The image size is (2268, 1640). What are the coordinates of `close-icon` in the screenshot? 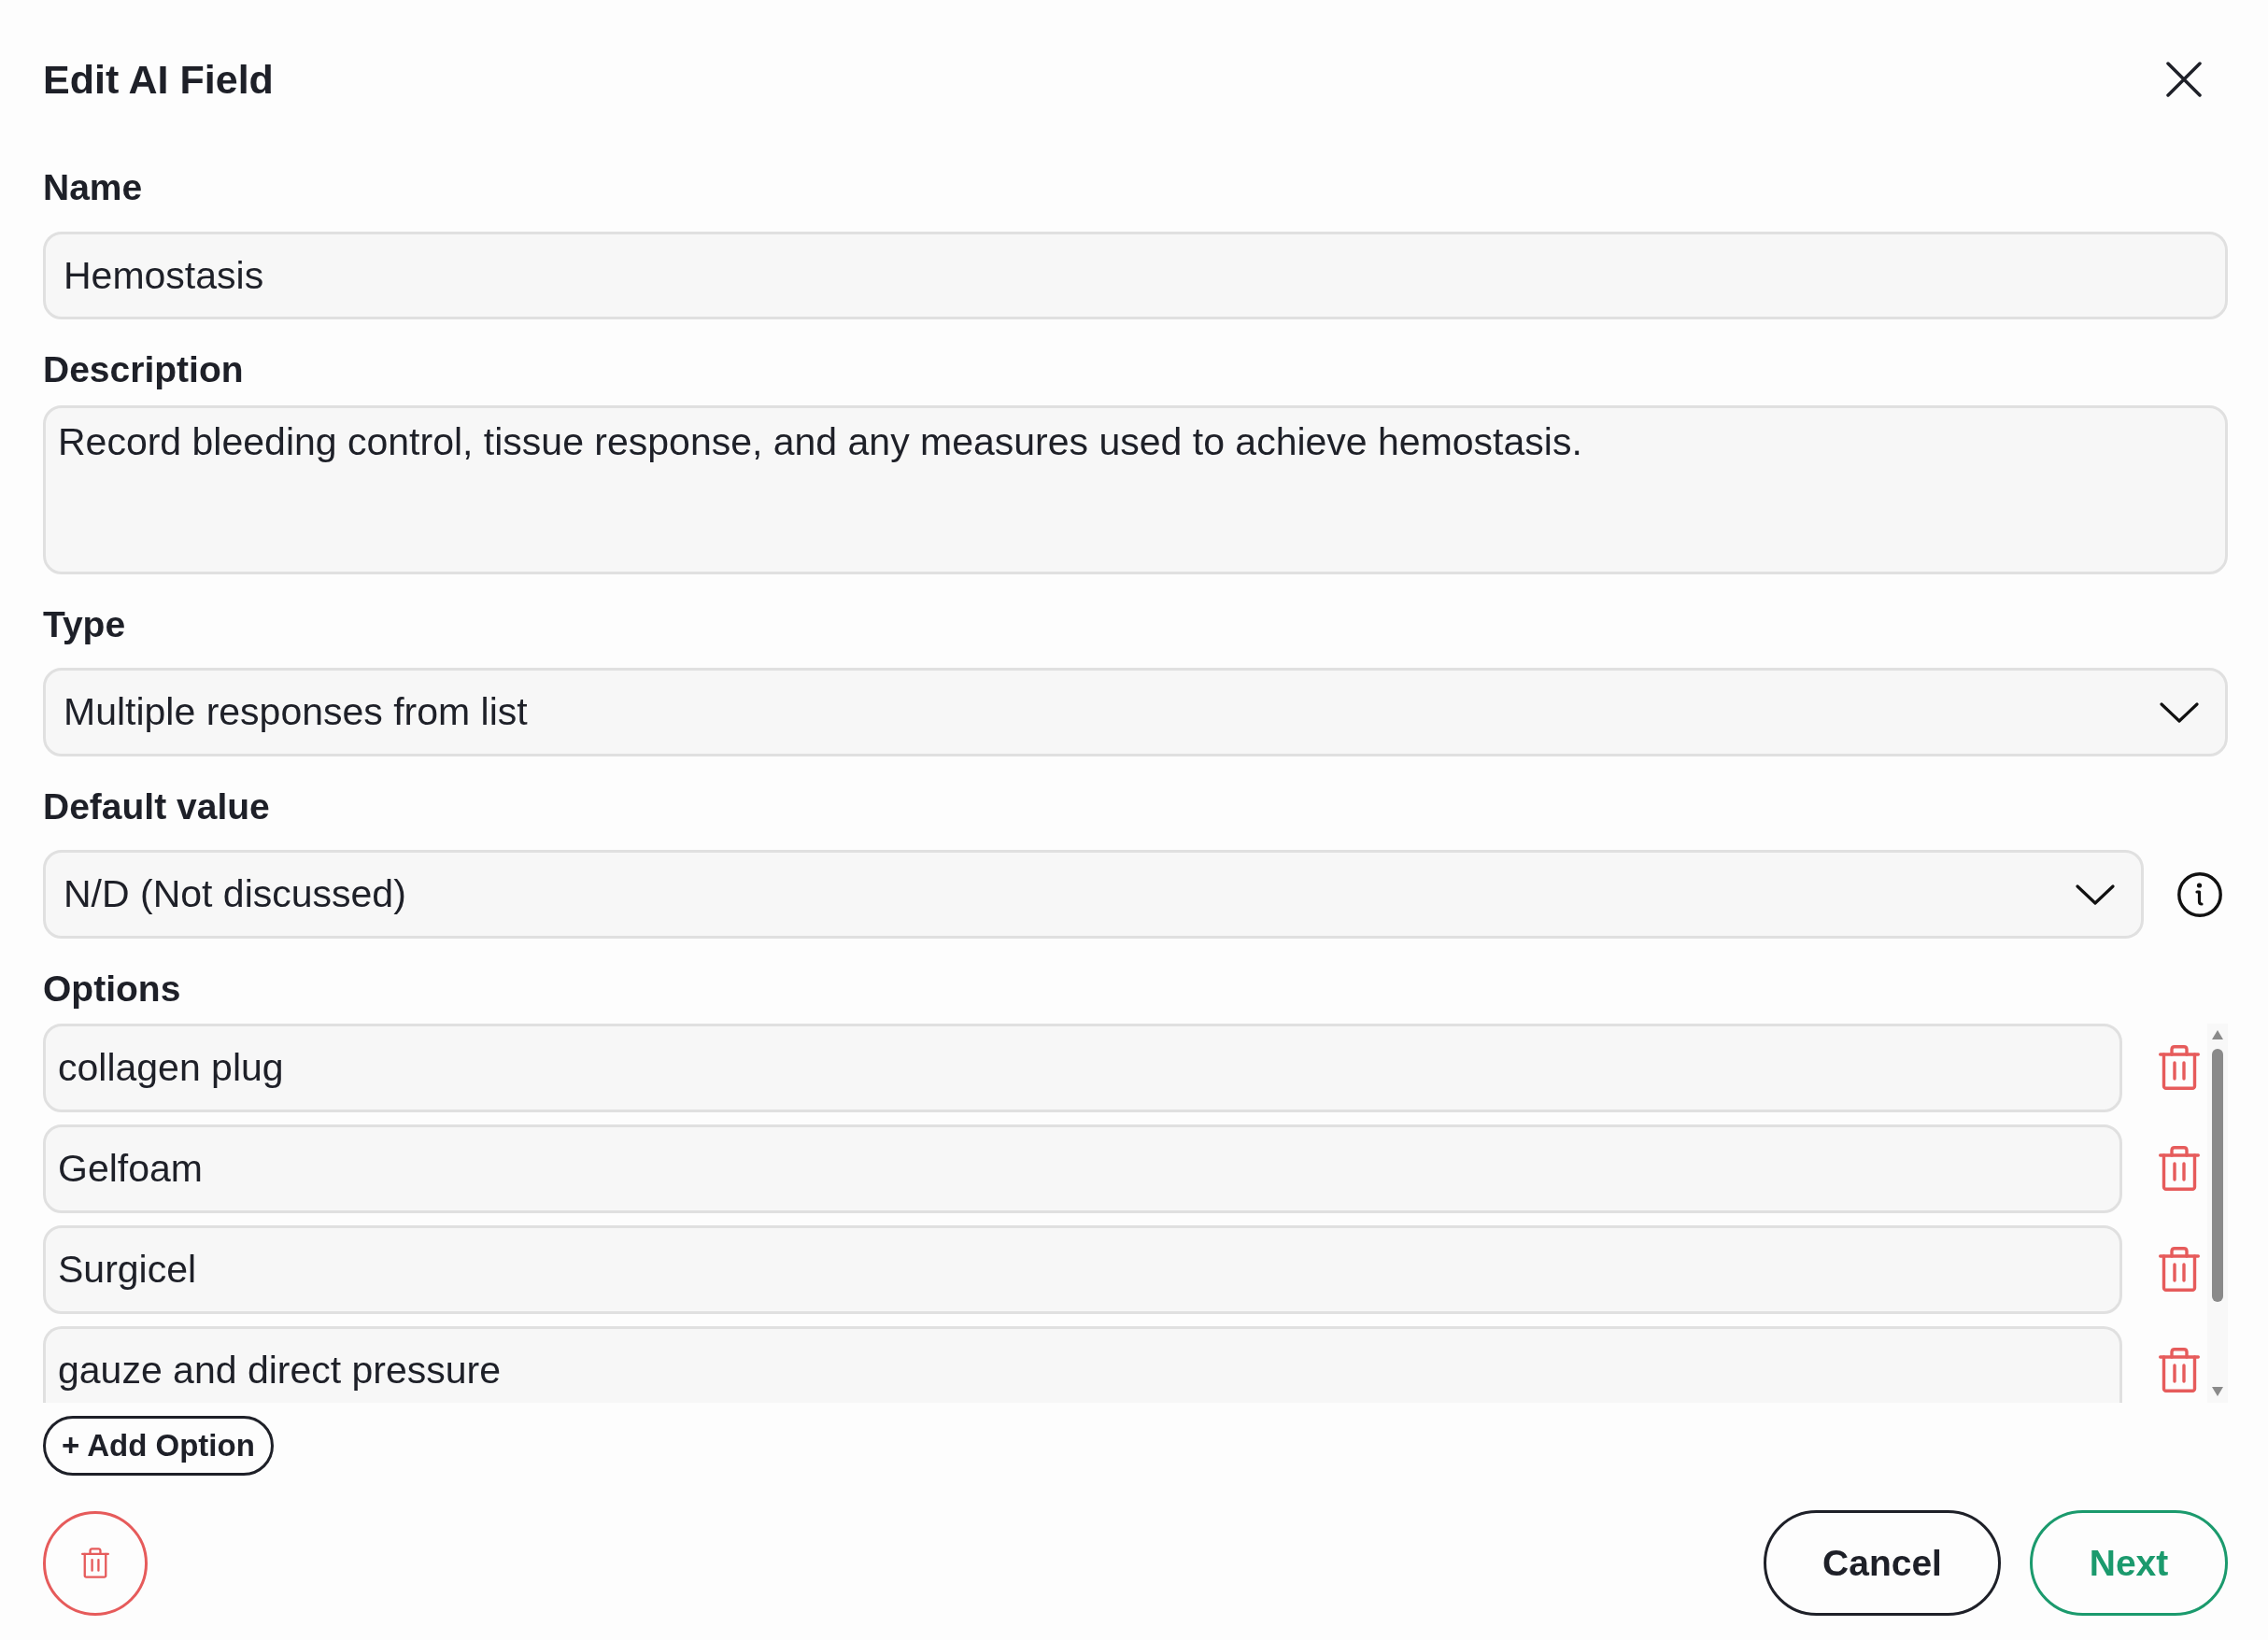 It's located at (2184, 79).